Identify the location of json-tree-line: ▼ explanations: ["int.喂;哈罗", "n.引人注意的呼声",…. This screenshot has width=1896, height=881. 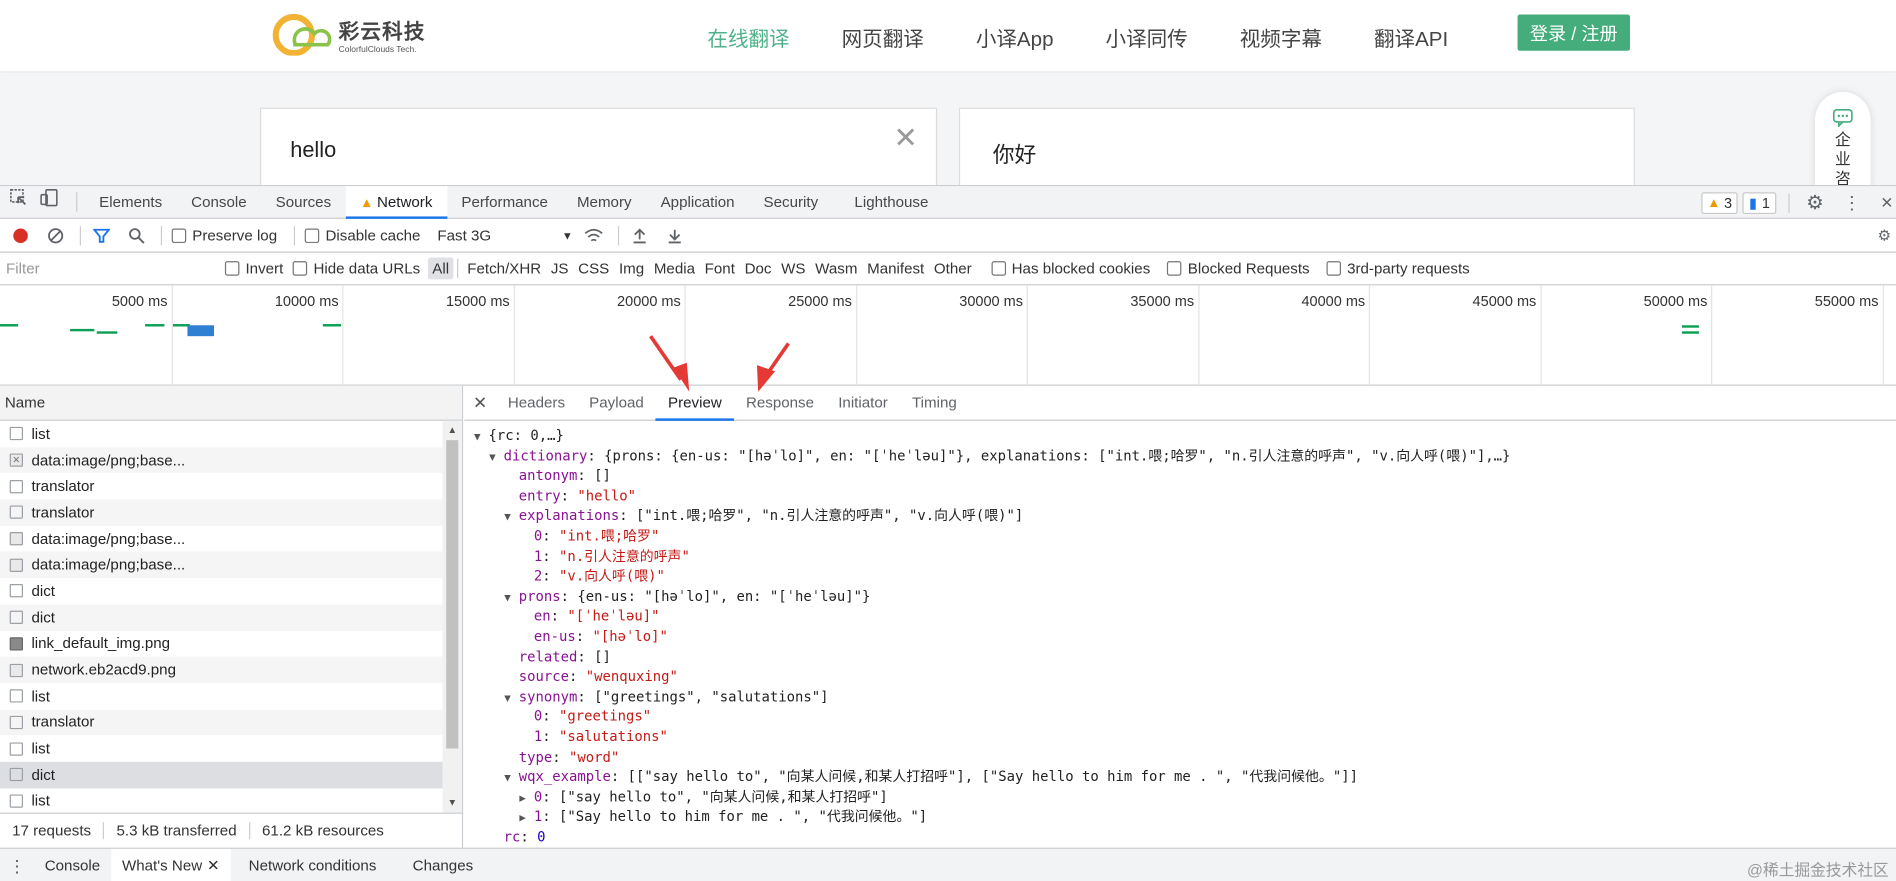
(1180, 516).